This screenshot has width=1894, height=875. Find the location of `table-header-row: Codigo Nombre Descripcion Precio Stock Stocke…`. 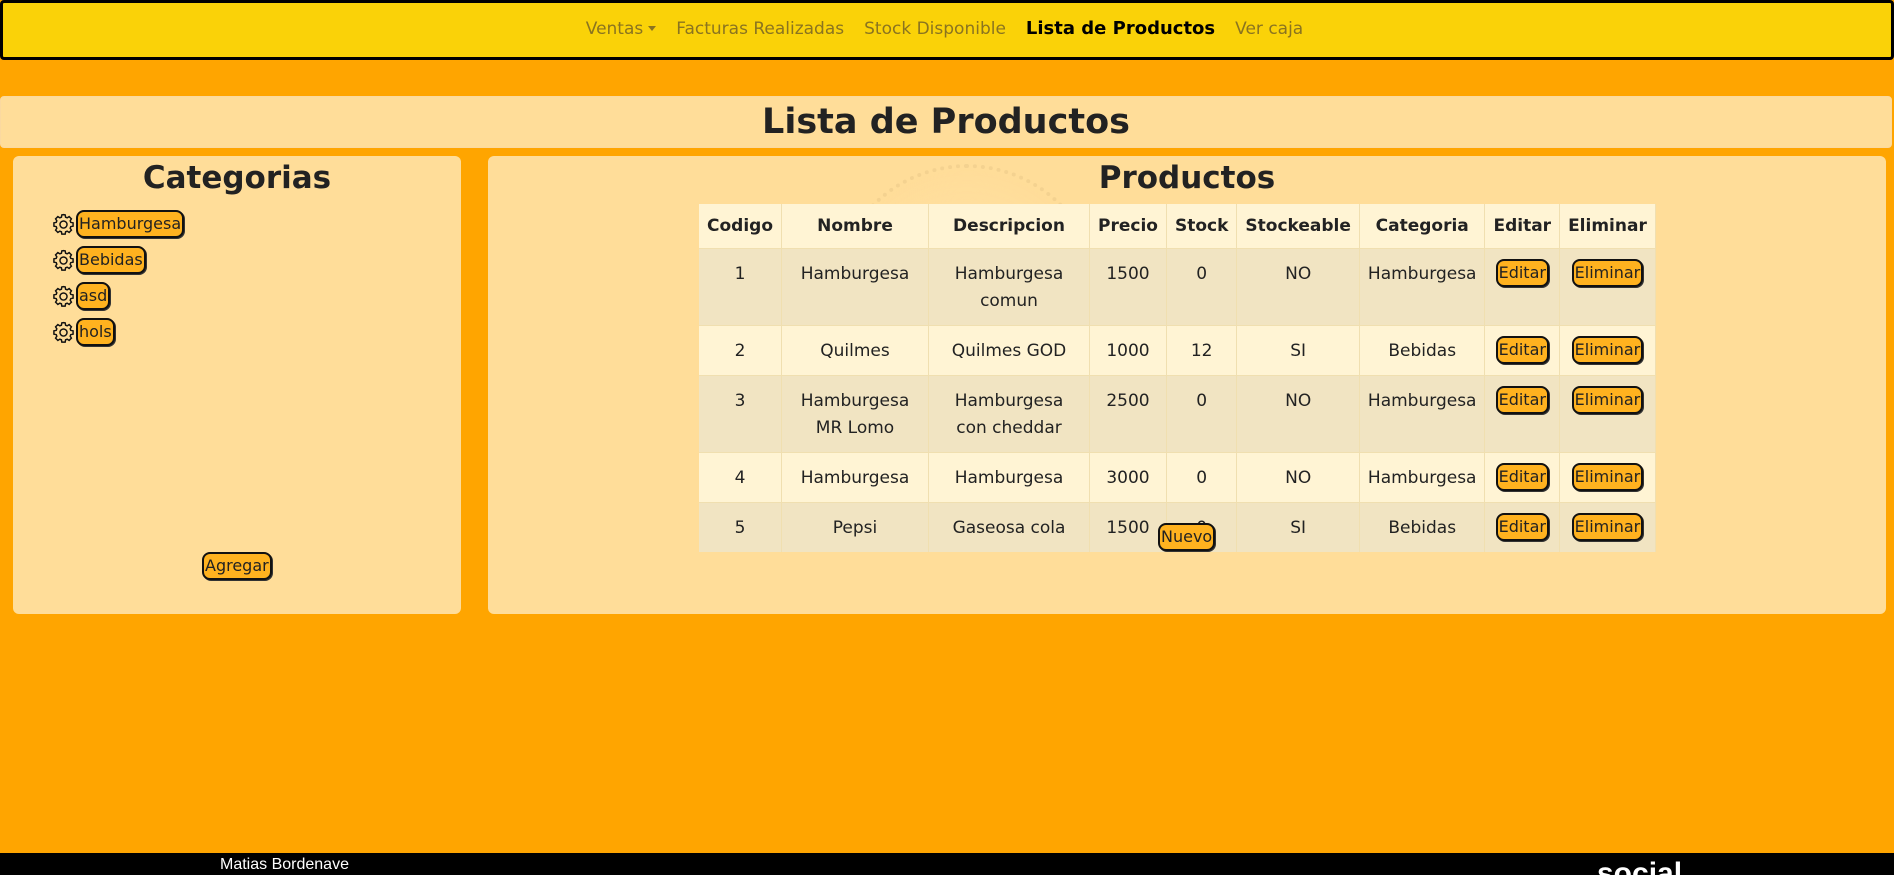

table-header-row: Codigo Nombre Descripcion Precio Stock Stocke… is located at coordinates (1177, 226).